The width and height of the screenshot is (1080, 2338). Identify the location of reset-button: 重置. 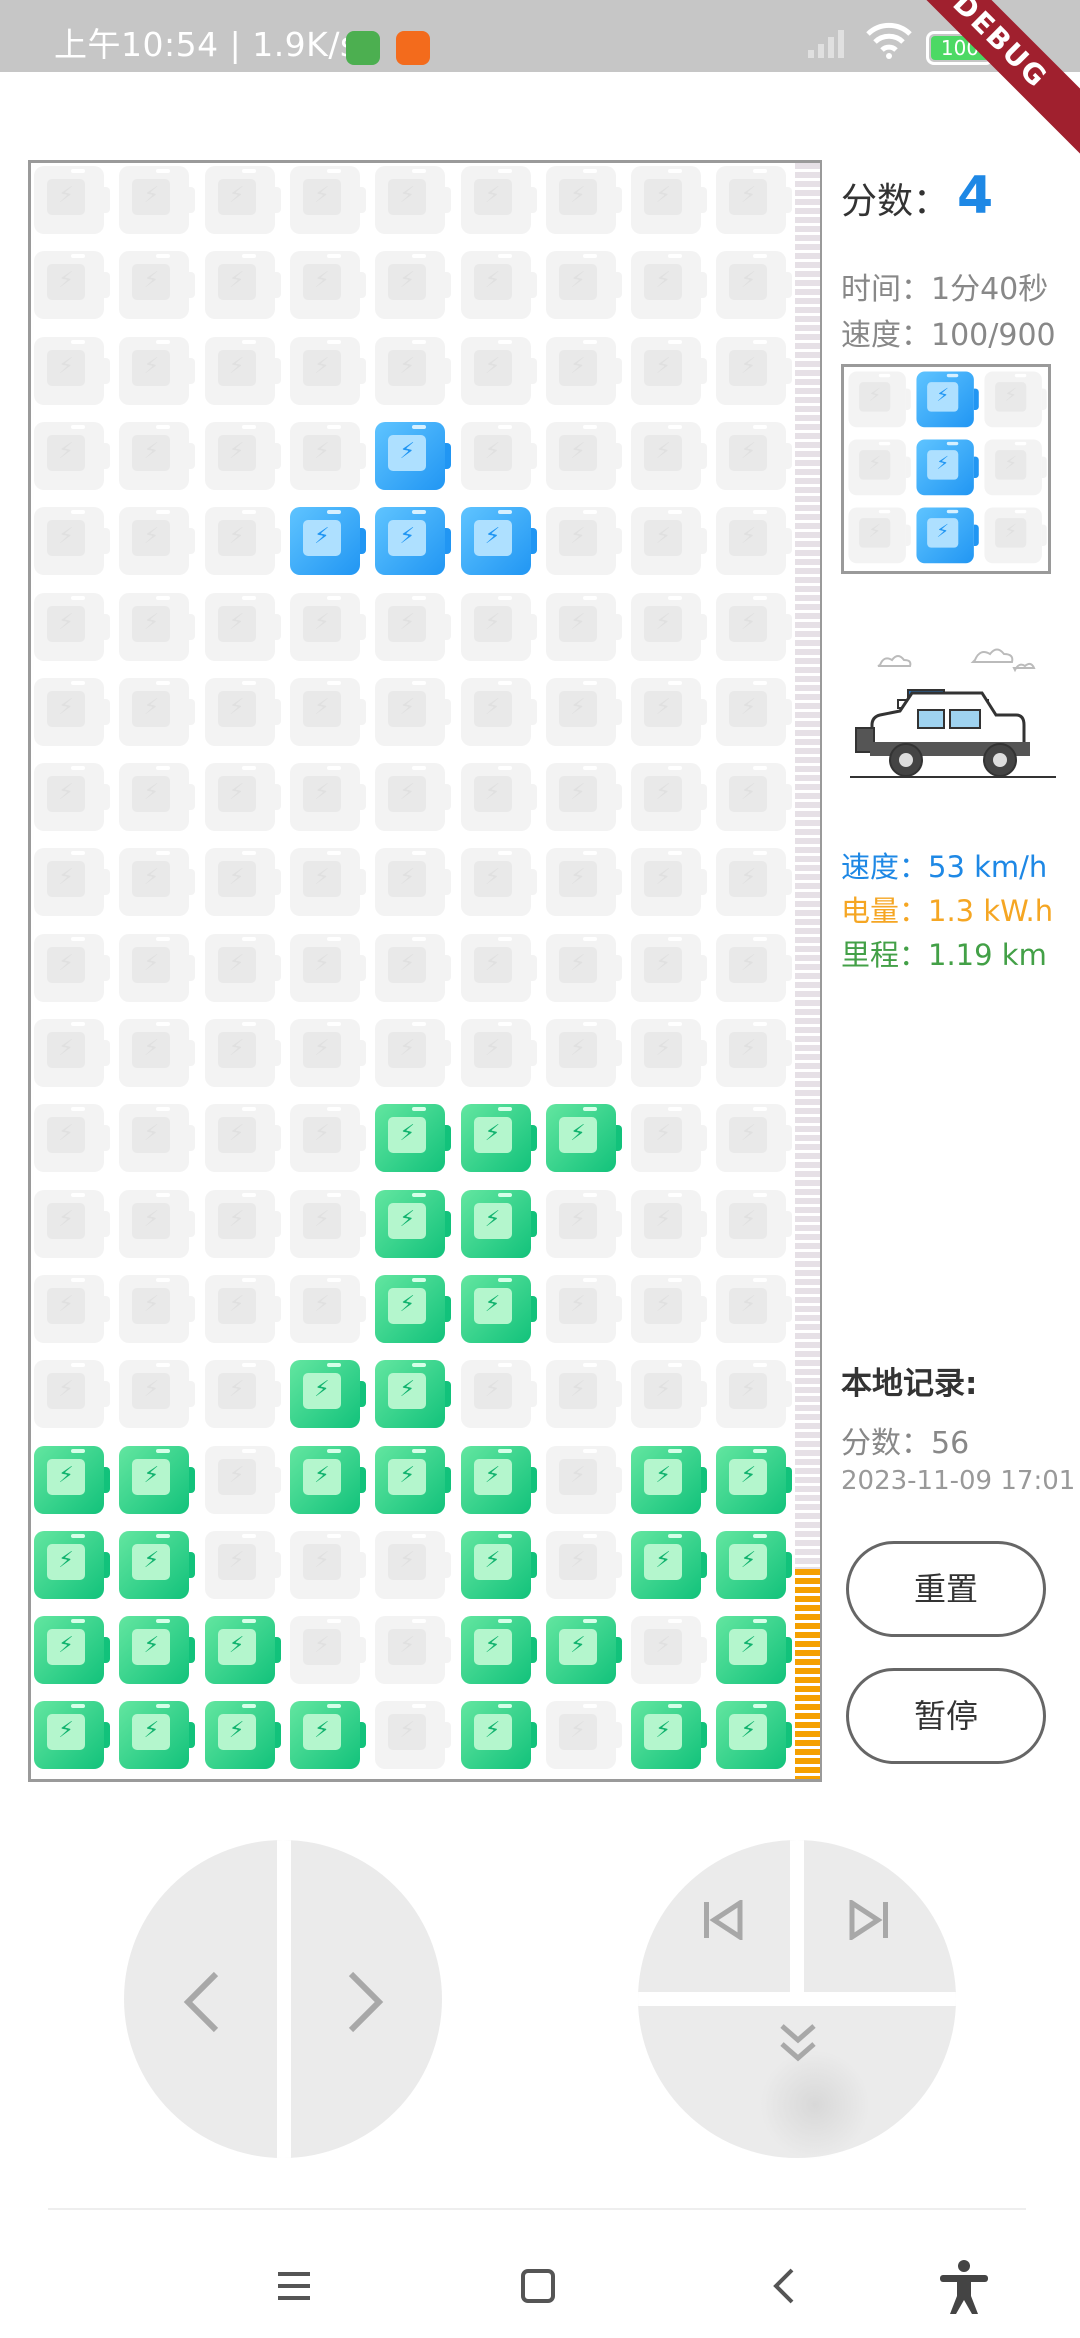
(946, 1589).